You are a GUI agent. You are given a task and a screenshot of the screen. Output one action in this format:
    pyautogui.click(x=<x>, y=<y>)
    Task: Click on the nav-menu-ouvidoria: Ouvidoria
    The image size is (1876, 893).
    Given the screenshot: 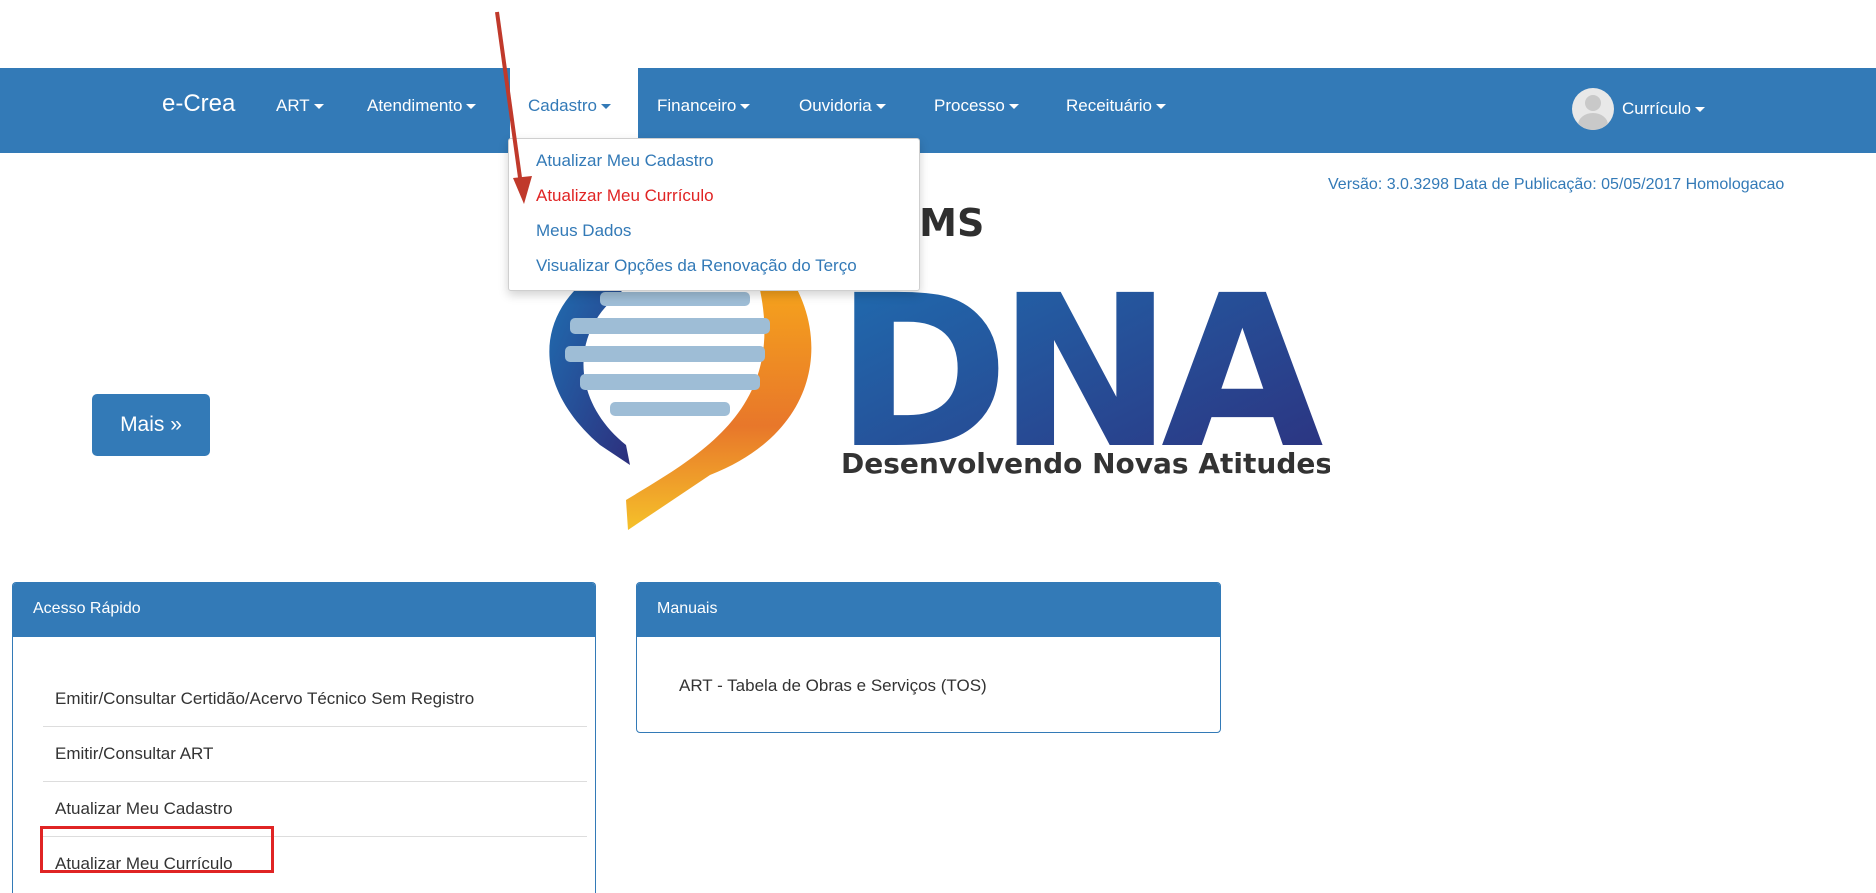 What is the action you would take?
    pyautogui.click(x=842, y=106)
    